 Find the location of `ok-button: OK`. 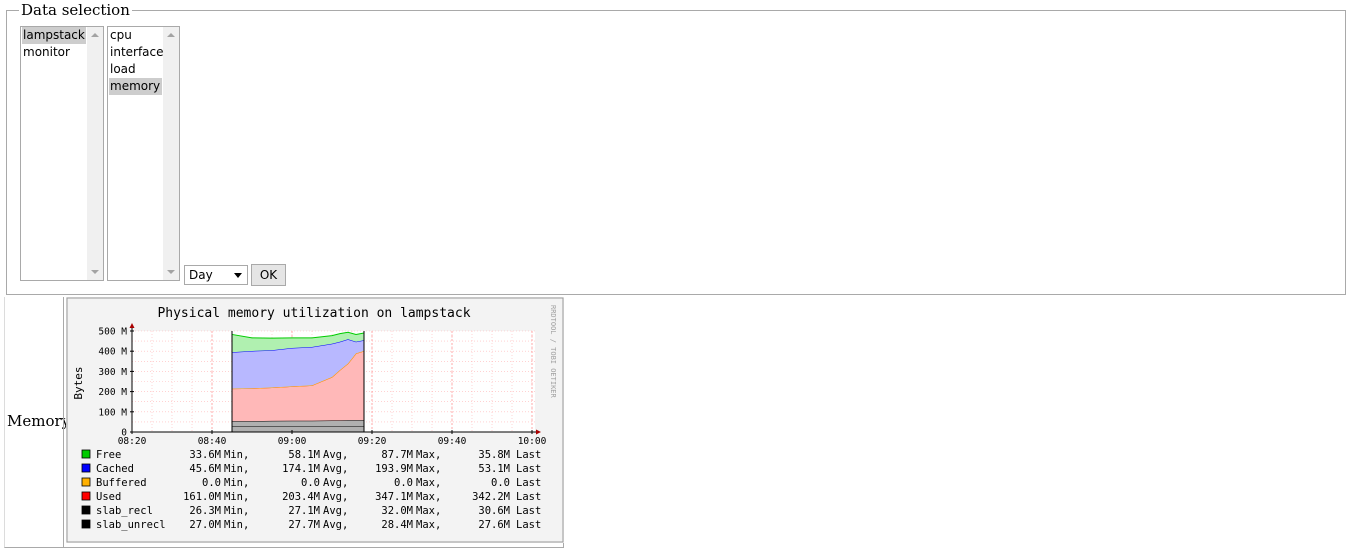

ok-button: OK is located at coordinates (268, 275).